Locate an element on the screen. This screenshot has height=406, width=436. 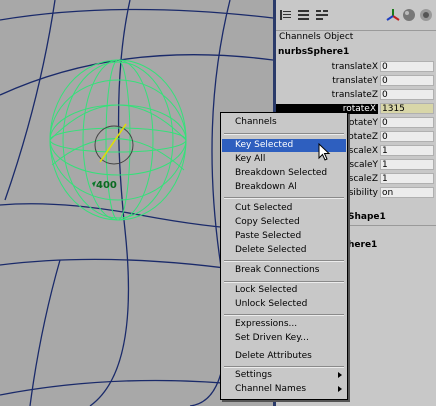
menu-item-lock-selected: Lock Selected is located at coordinates (284, 290).